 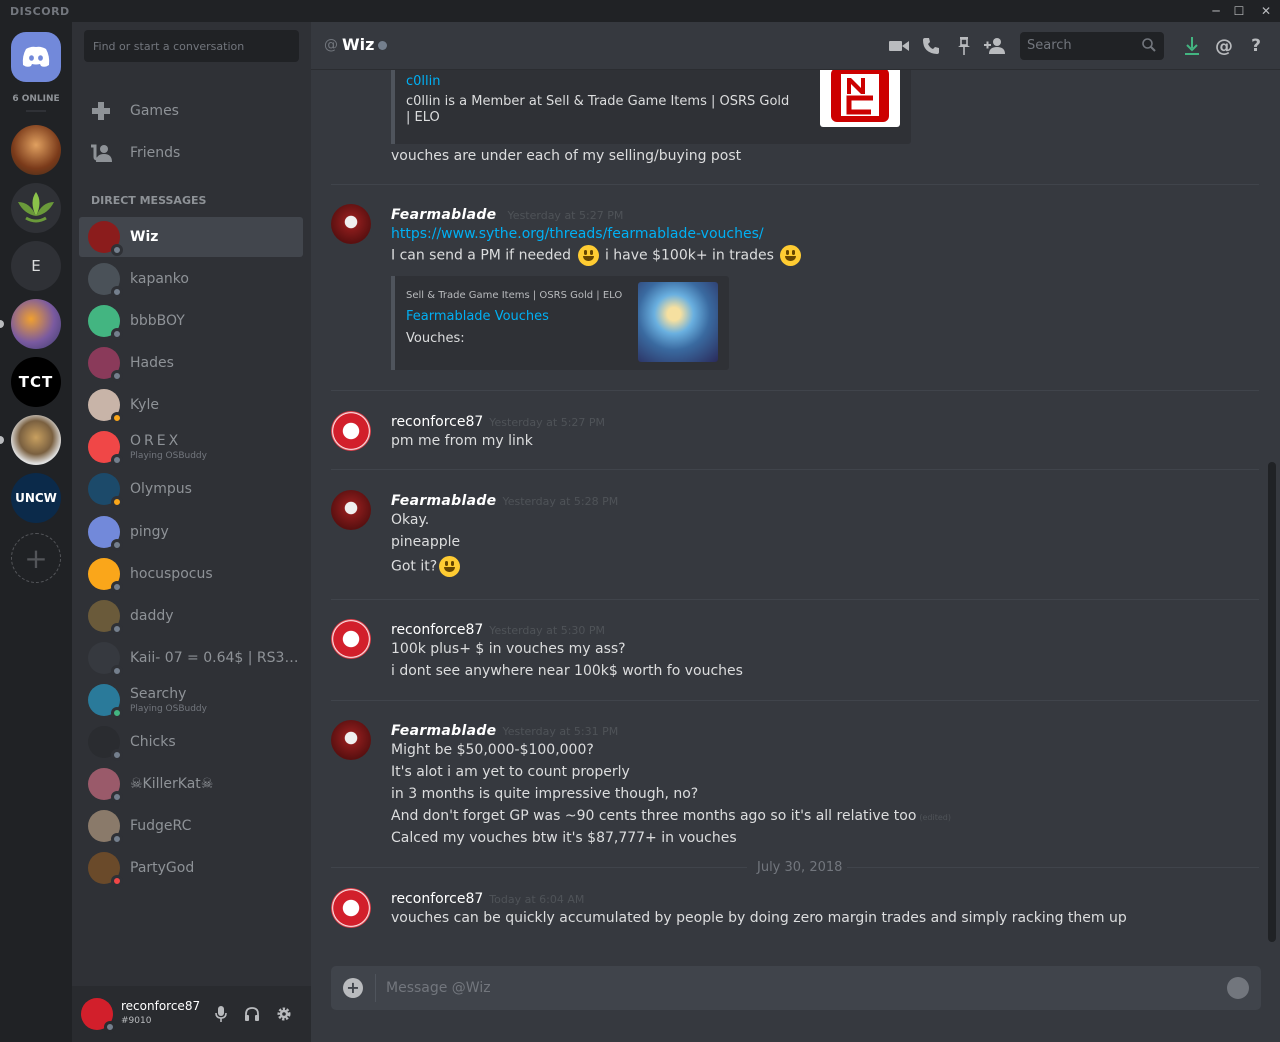 What do you see at coordinates (98, 1015) in the screenshot?
I see `user-avatar` at bounding box center [98, 1015].